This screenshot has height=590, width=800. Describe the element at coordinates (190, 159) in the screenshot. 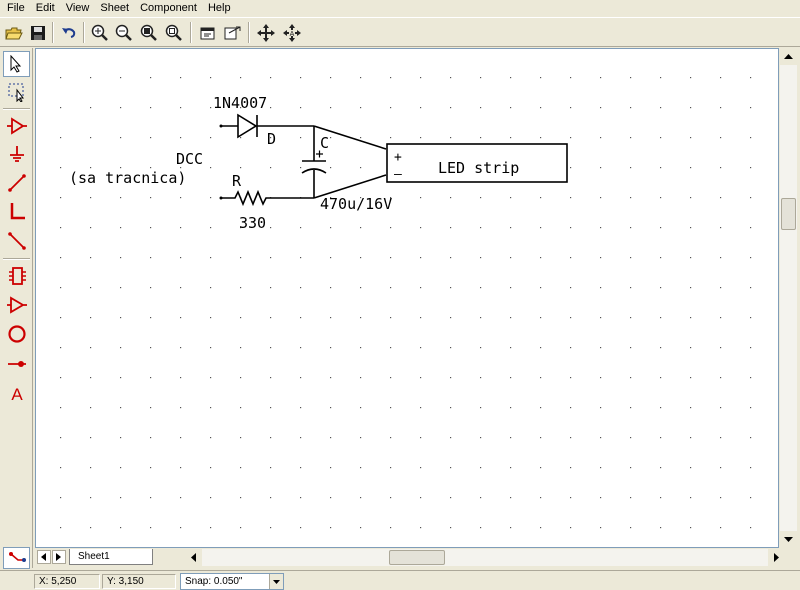

I see `source-label-dcc: DCC` at that location.